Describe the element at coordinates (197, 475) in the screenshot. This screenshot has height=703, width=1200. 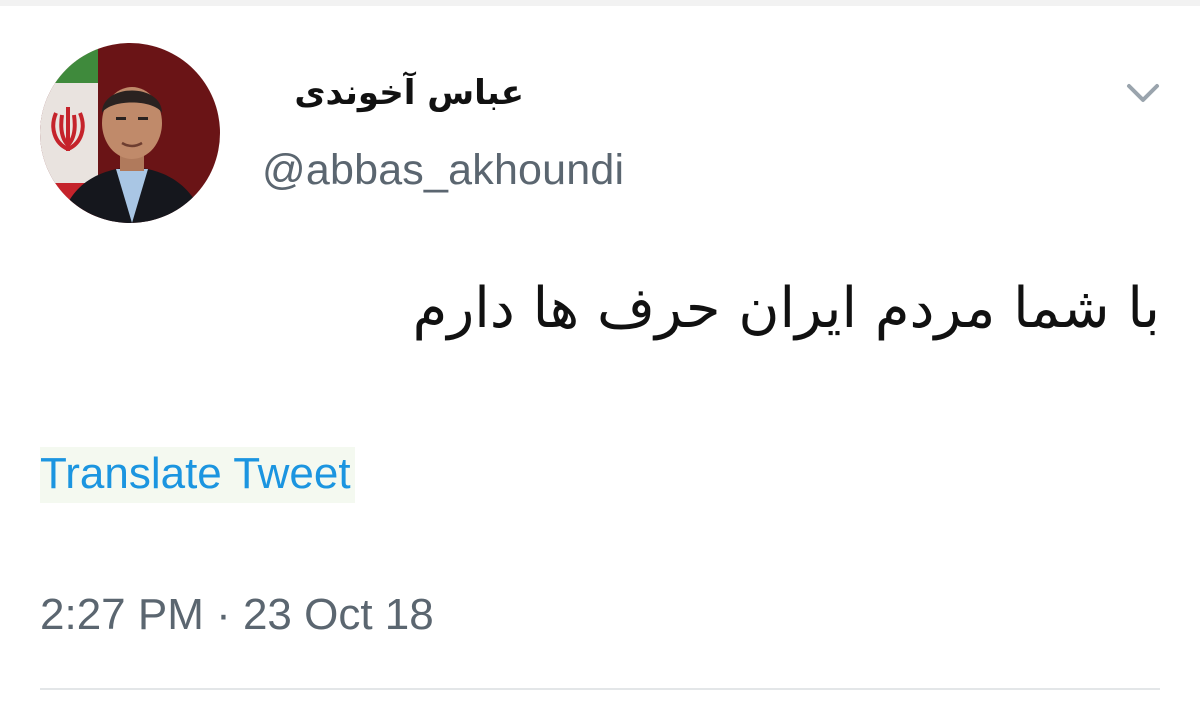
I see `translate-tweet-link: Translate Tweet` at that location.